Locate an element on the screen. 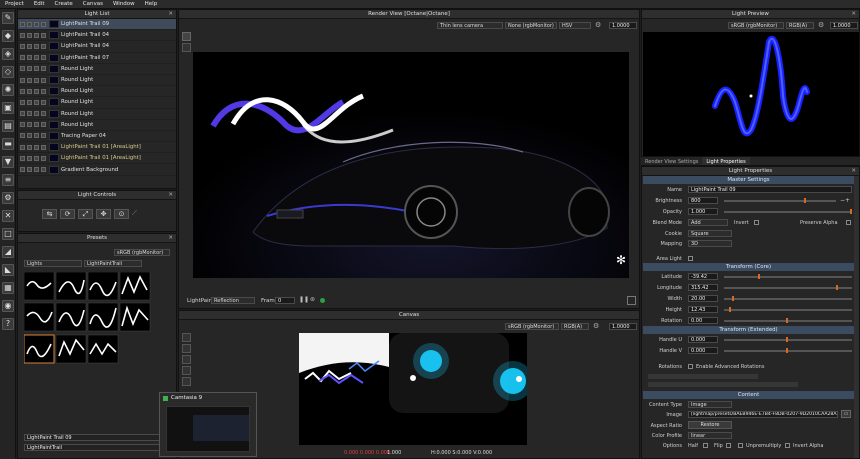  light-list-item: LightPaint Trail 09 is located at coordinates (97, 25).